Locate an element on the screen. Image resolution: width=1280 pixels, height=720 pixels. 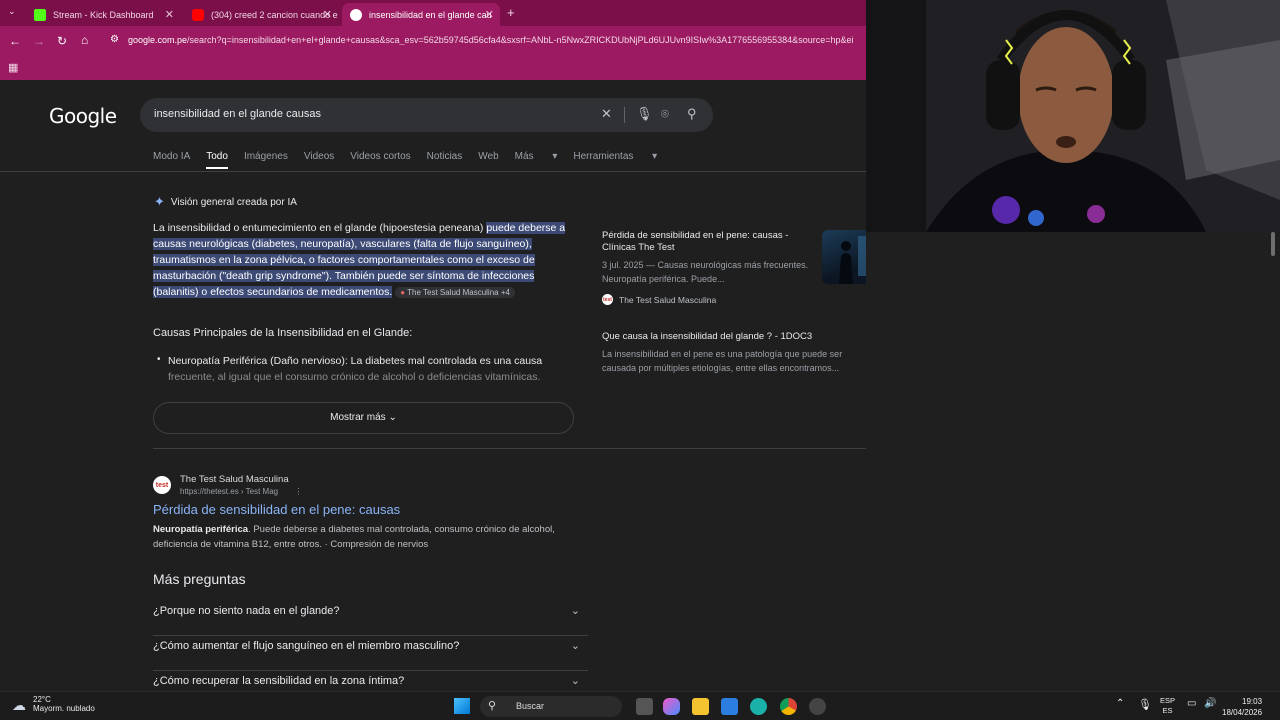
more-options-icon: ⋮ is located at coordinates (298, 491).